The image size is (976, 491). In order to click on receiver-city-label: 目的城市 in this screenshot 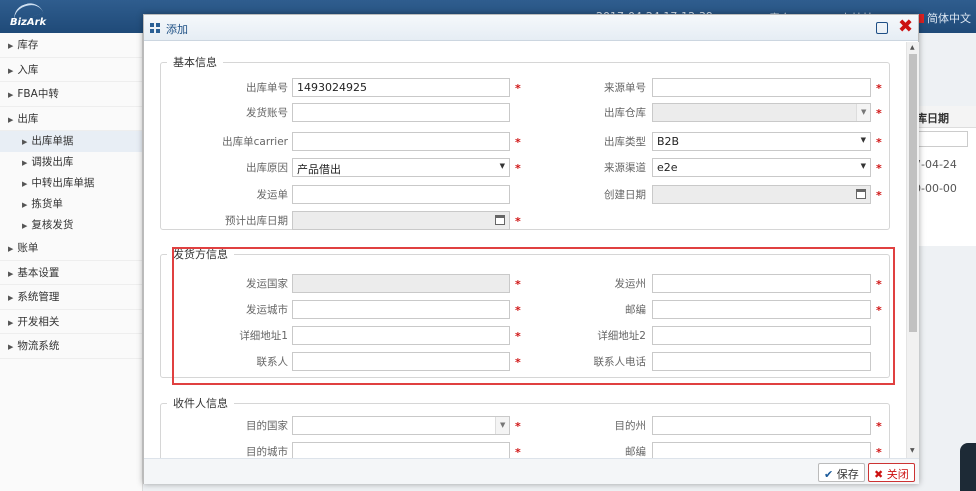, I will do `click(267, 452)`.